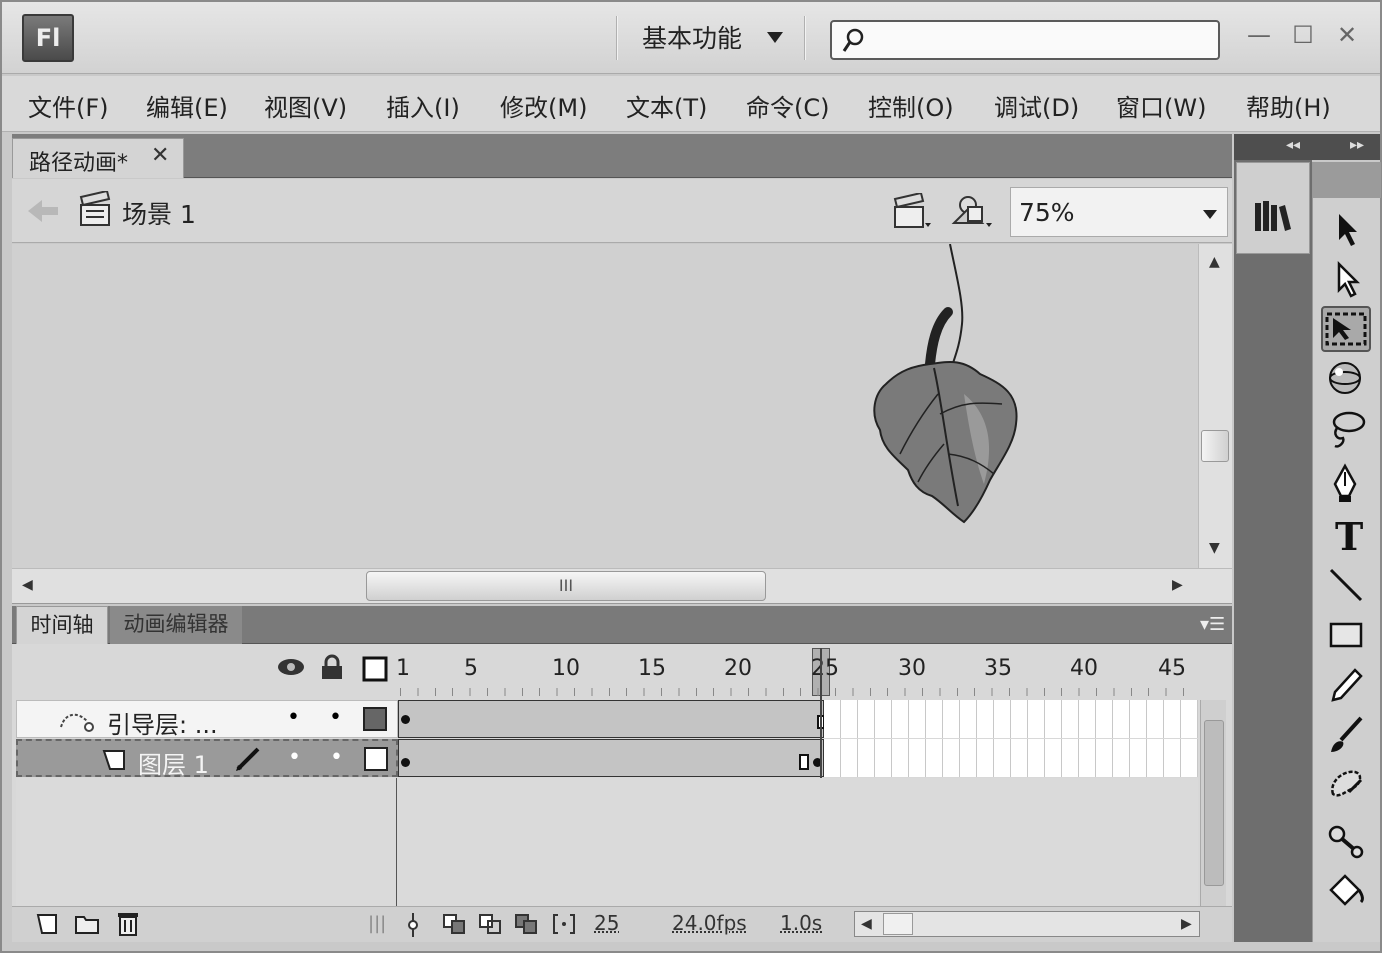  Describe the element at coordinates (1036, 105) in the screenshot. I see `menu-debug: 调试(D)` at that location.